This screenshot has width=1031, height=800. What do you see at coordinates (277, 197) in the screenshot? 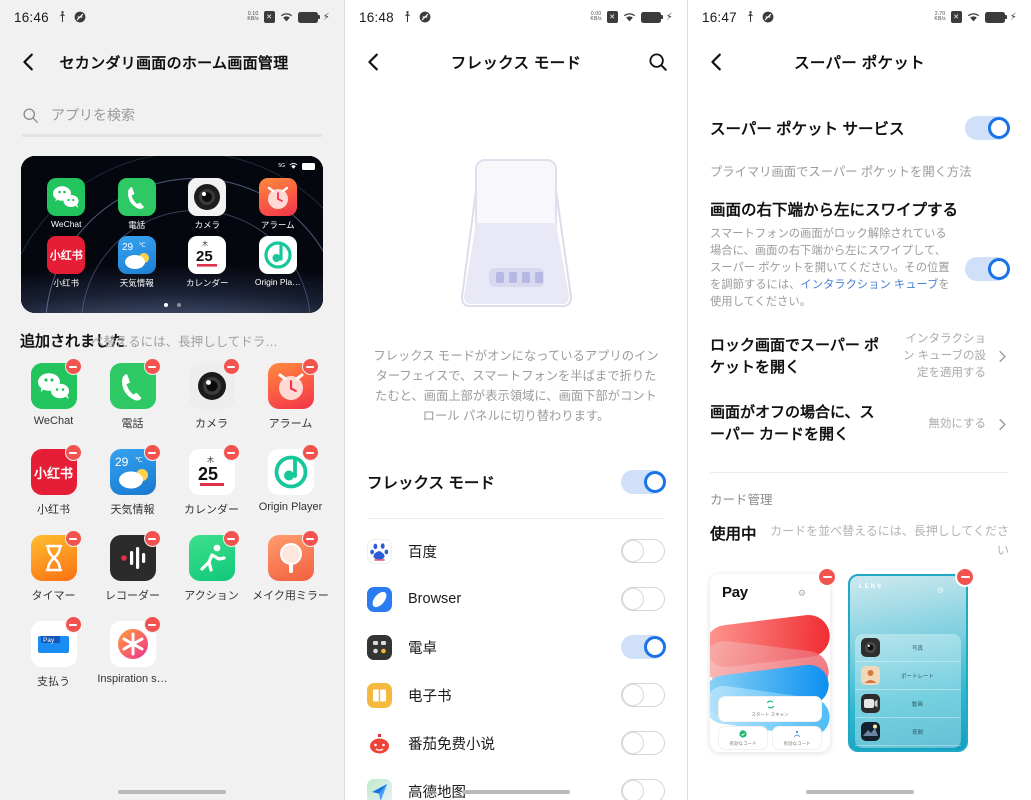
I see `alarm-icon` at bounding box center [277, 197].